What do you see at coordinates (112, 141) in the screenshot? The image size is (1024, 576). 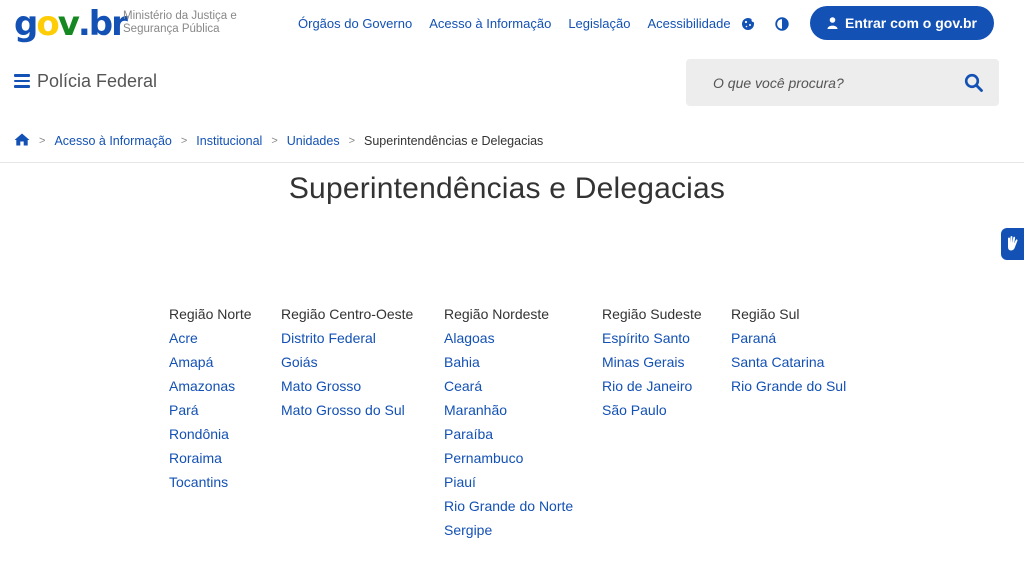 I see `breadcrumb-acesso-a-informacao: Acesso à Informação` at bounding box center [112, 141].